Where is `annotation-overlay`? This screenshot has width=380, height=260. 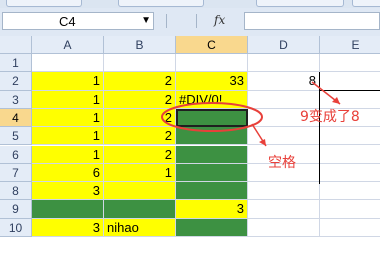
annotation-overlay is located at coordinates (251, 114).